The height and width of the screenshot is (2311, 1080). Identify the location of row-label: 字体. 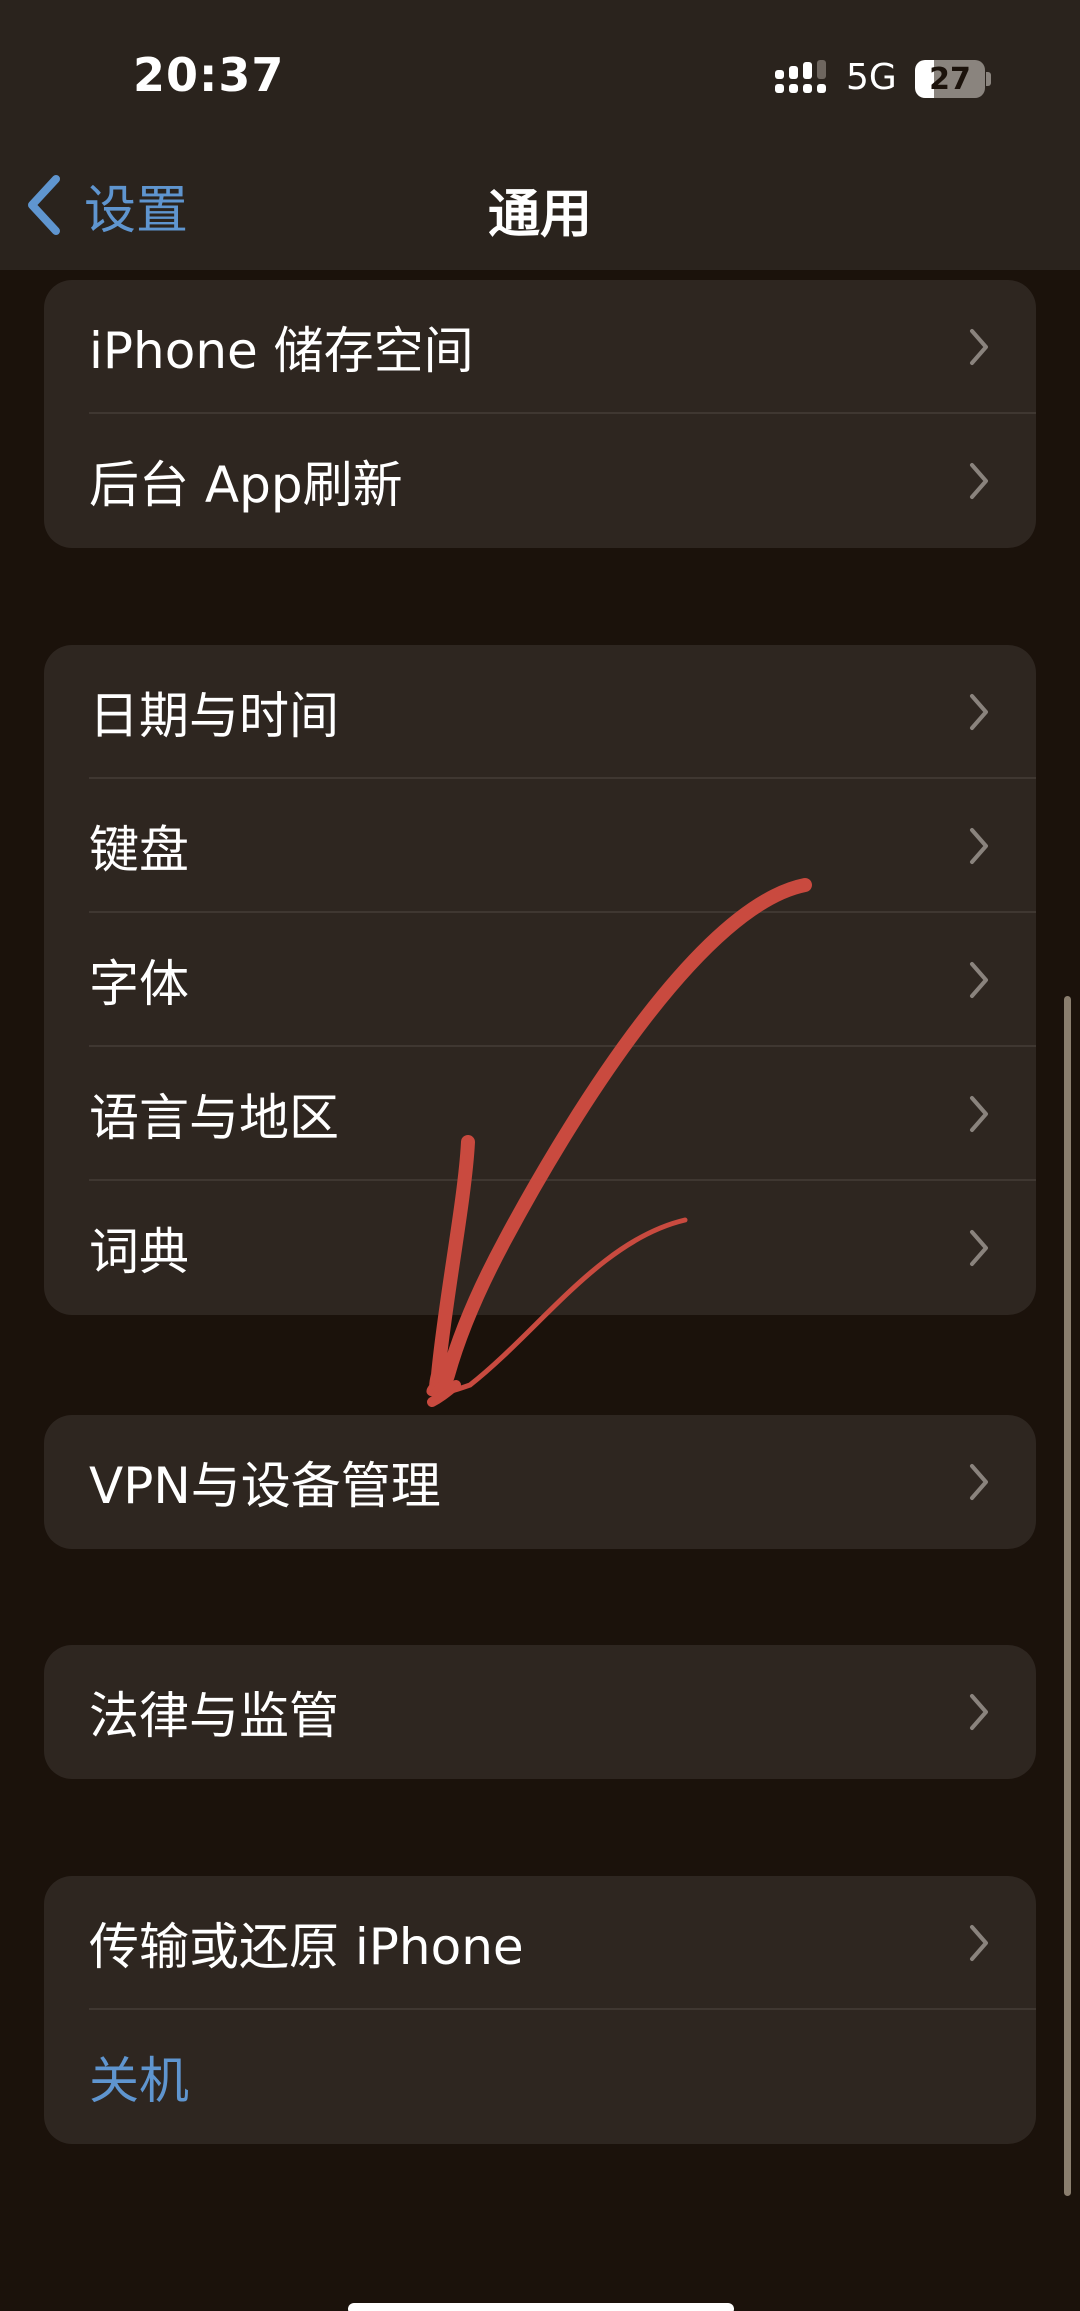
(139, 984).